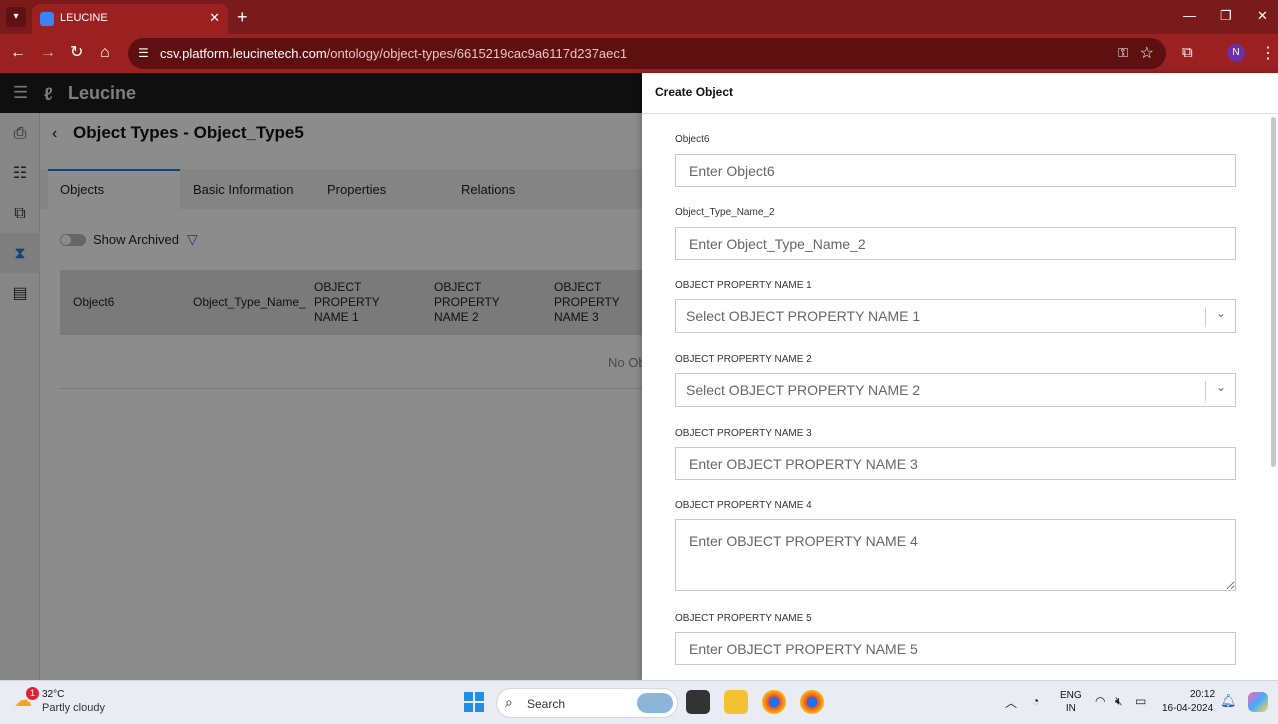 This screenshot has height=724, width=1278. Describe the element at coordinates (1140, 701) in the screenshot. I see `battery-icon: ▭` at that location.